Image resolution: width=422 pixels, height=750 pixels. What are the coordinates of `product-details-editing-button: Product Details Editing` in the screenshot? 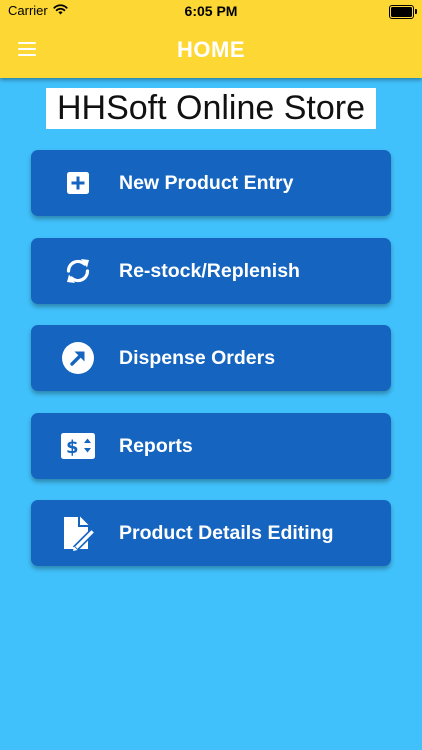 It's located at (211, 533).